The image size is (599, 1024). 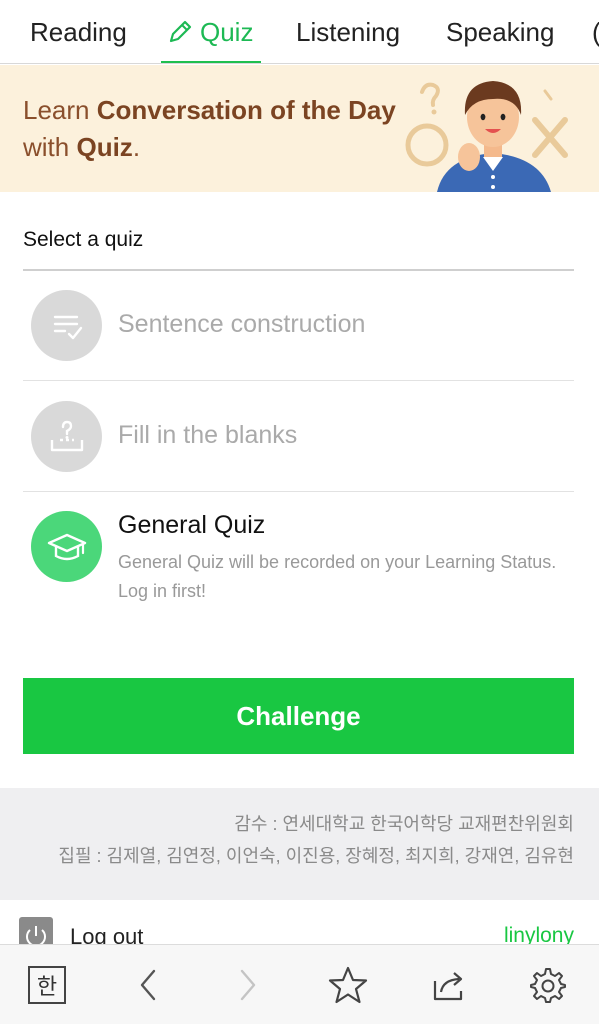 I want to click on tab-listening: Listening, so click(x=348, y=31).